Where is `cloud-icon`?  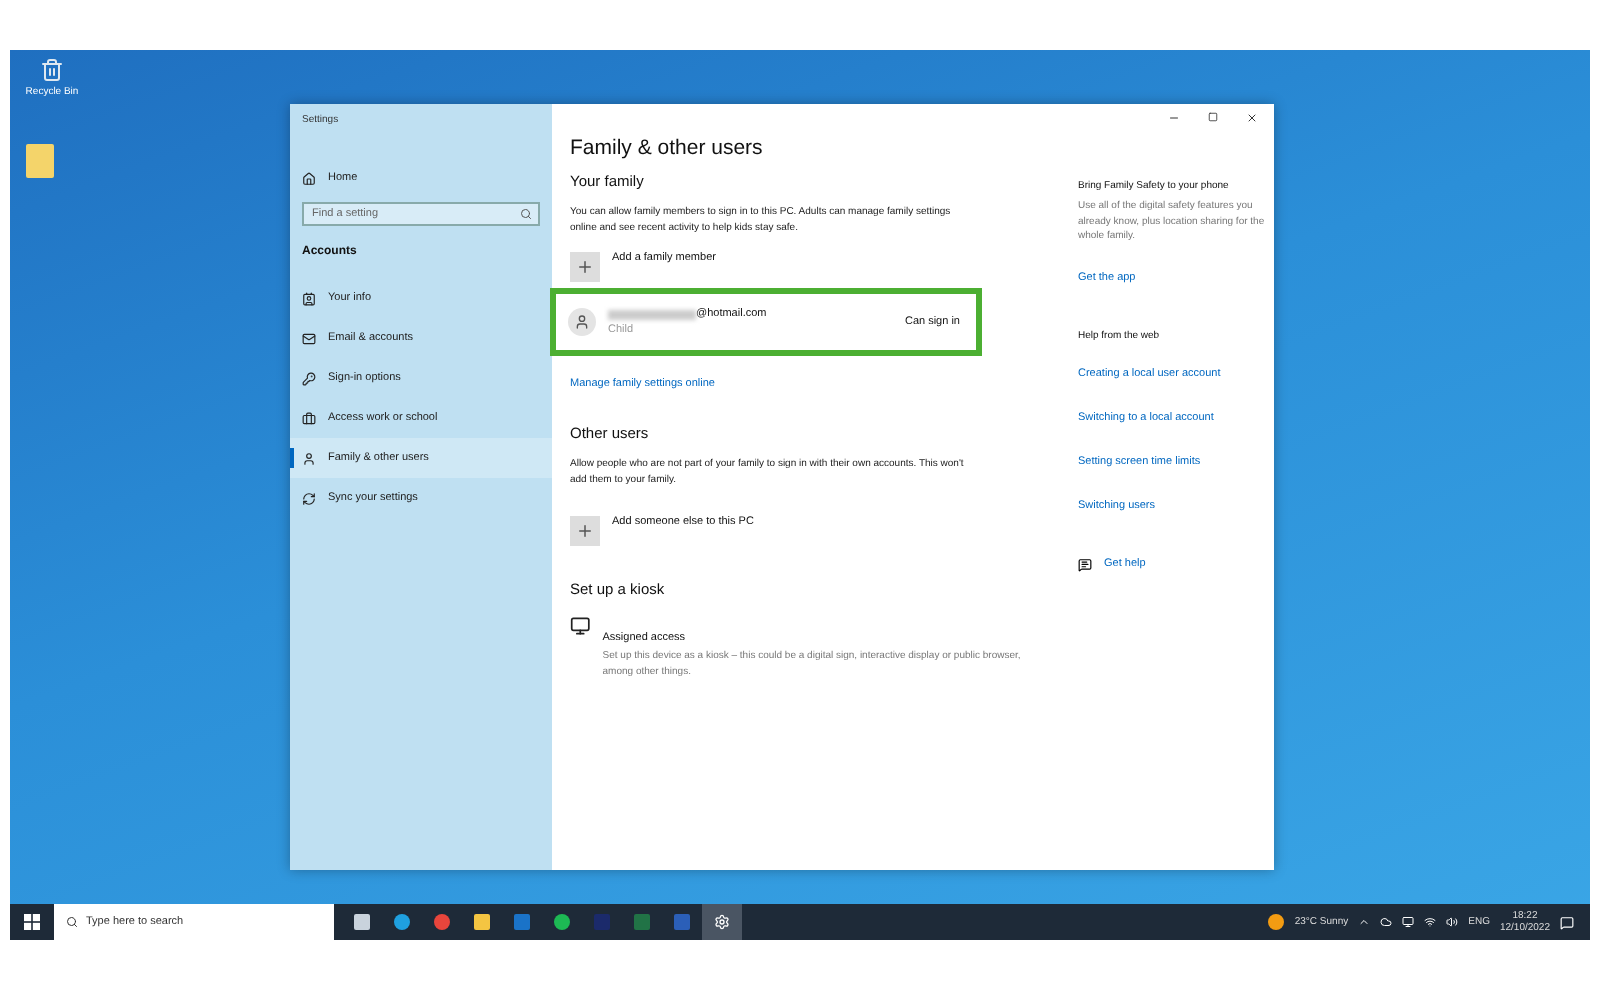 cloud-icon is located at coordinates (1386, 922).